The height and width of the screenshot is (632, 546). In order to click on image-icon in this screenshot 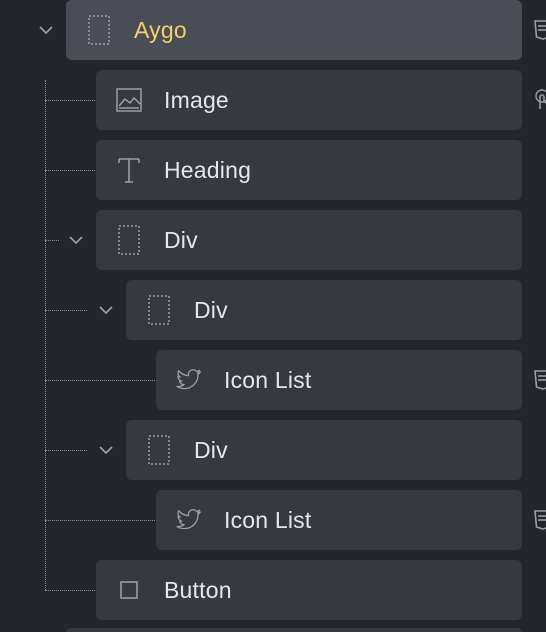, I will do `click(129, 100)`.